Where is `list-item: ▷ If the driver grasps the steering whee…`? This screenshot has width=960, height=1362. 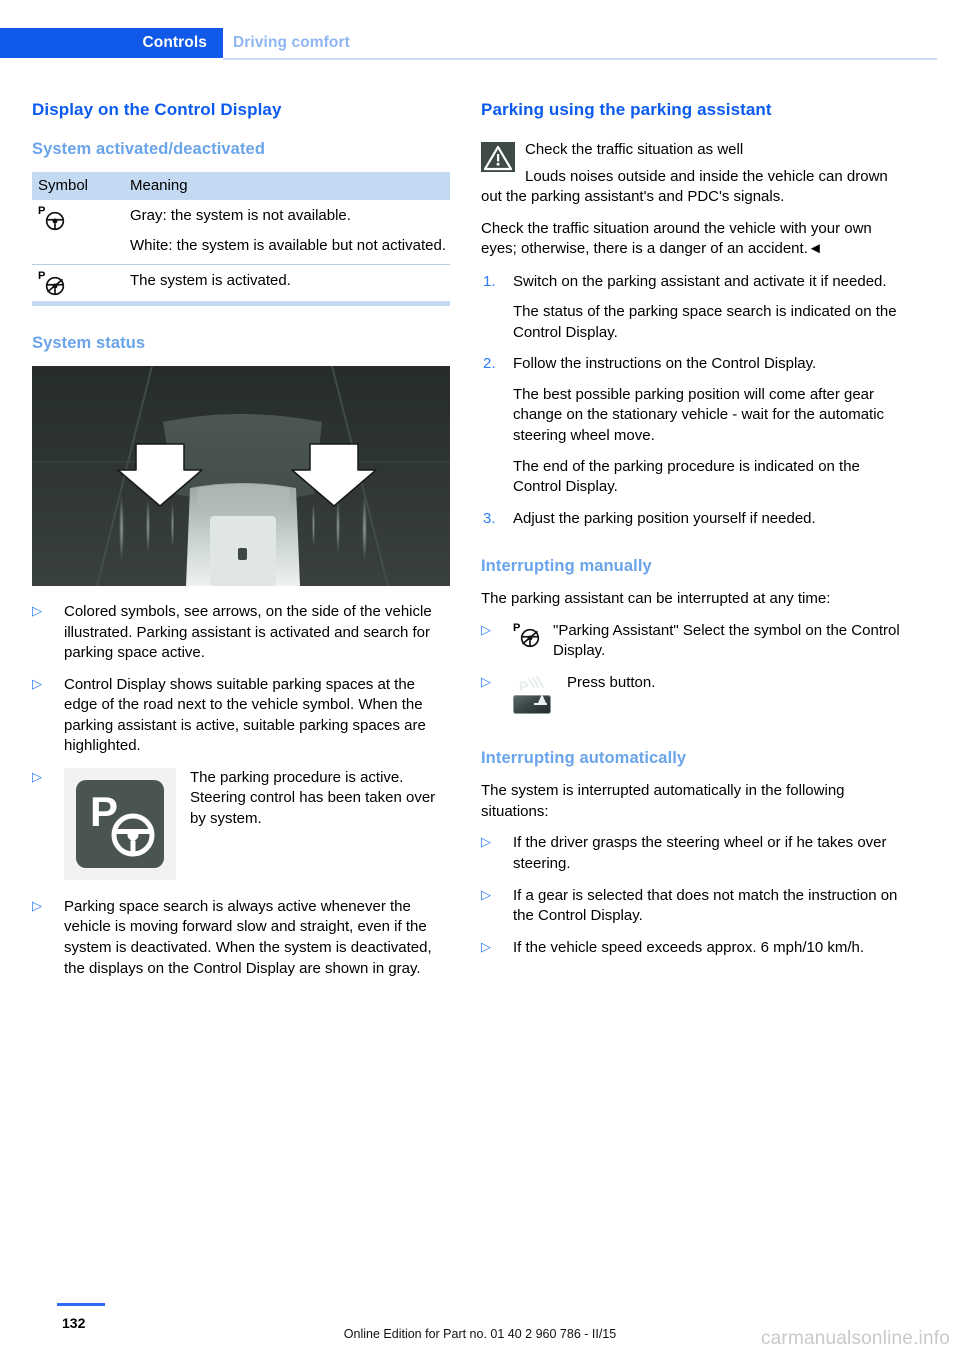
list-item: ▷ If the driver grasps the steering whee… is located at coordinates (693, 853).